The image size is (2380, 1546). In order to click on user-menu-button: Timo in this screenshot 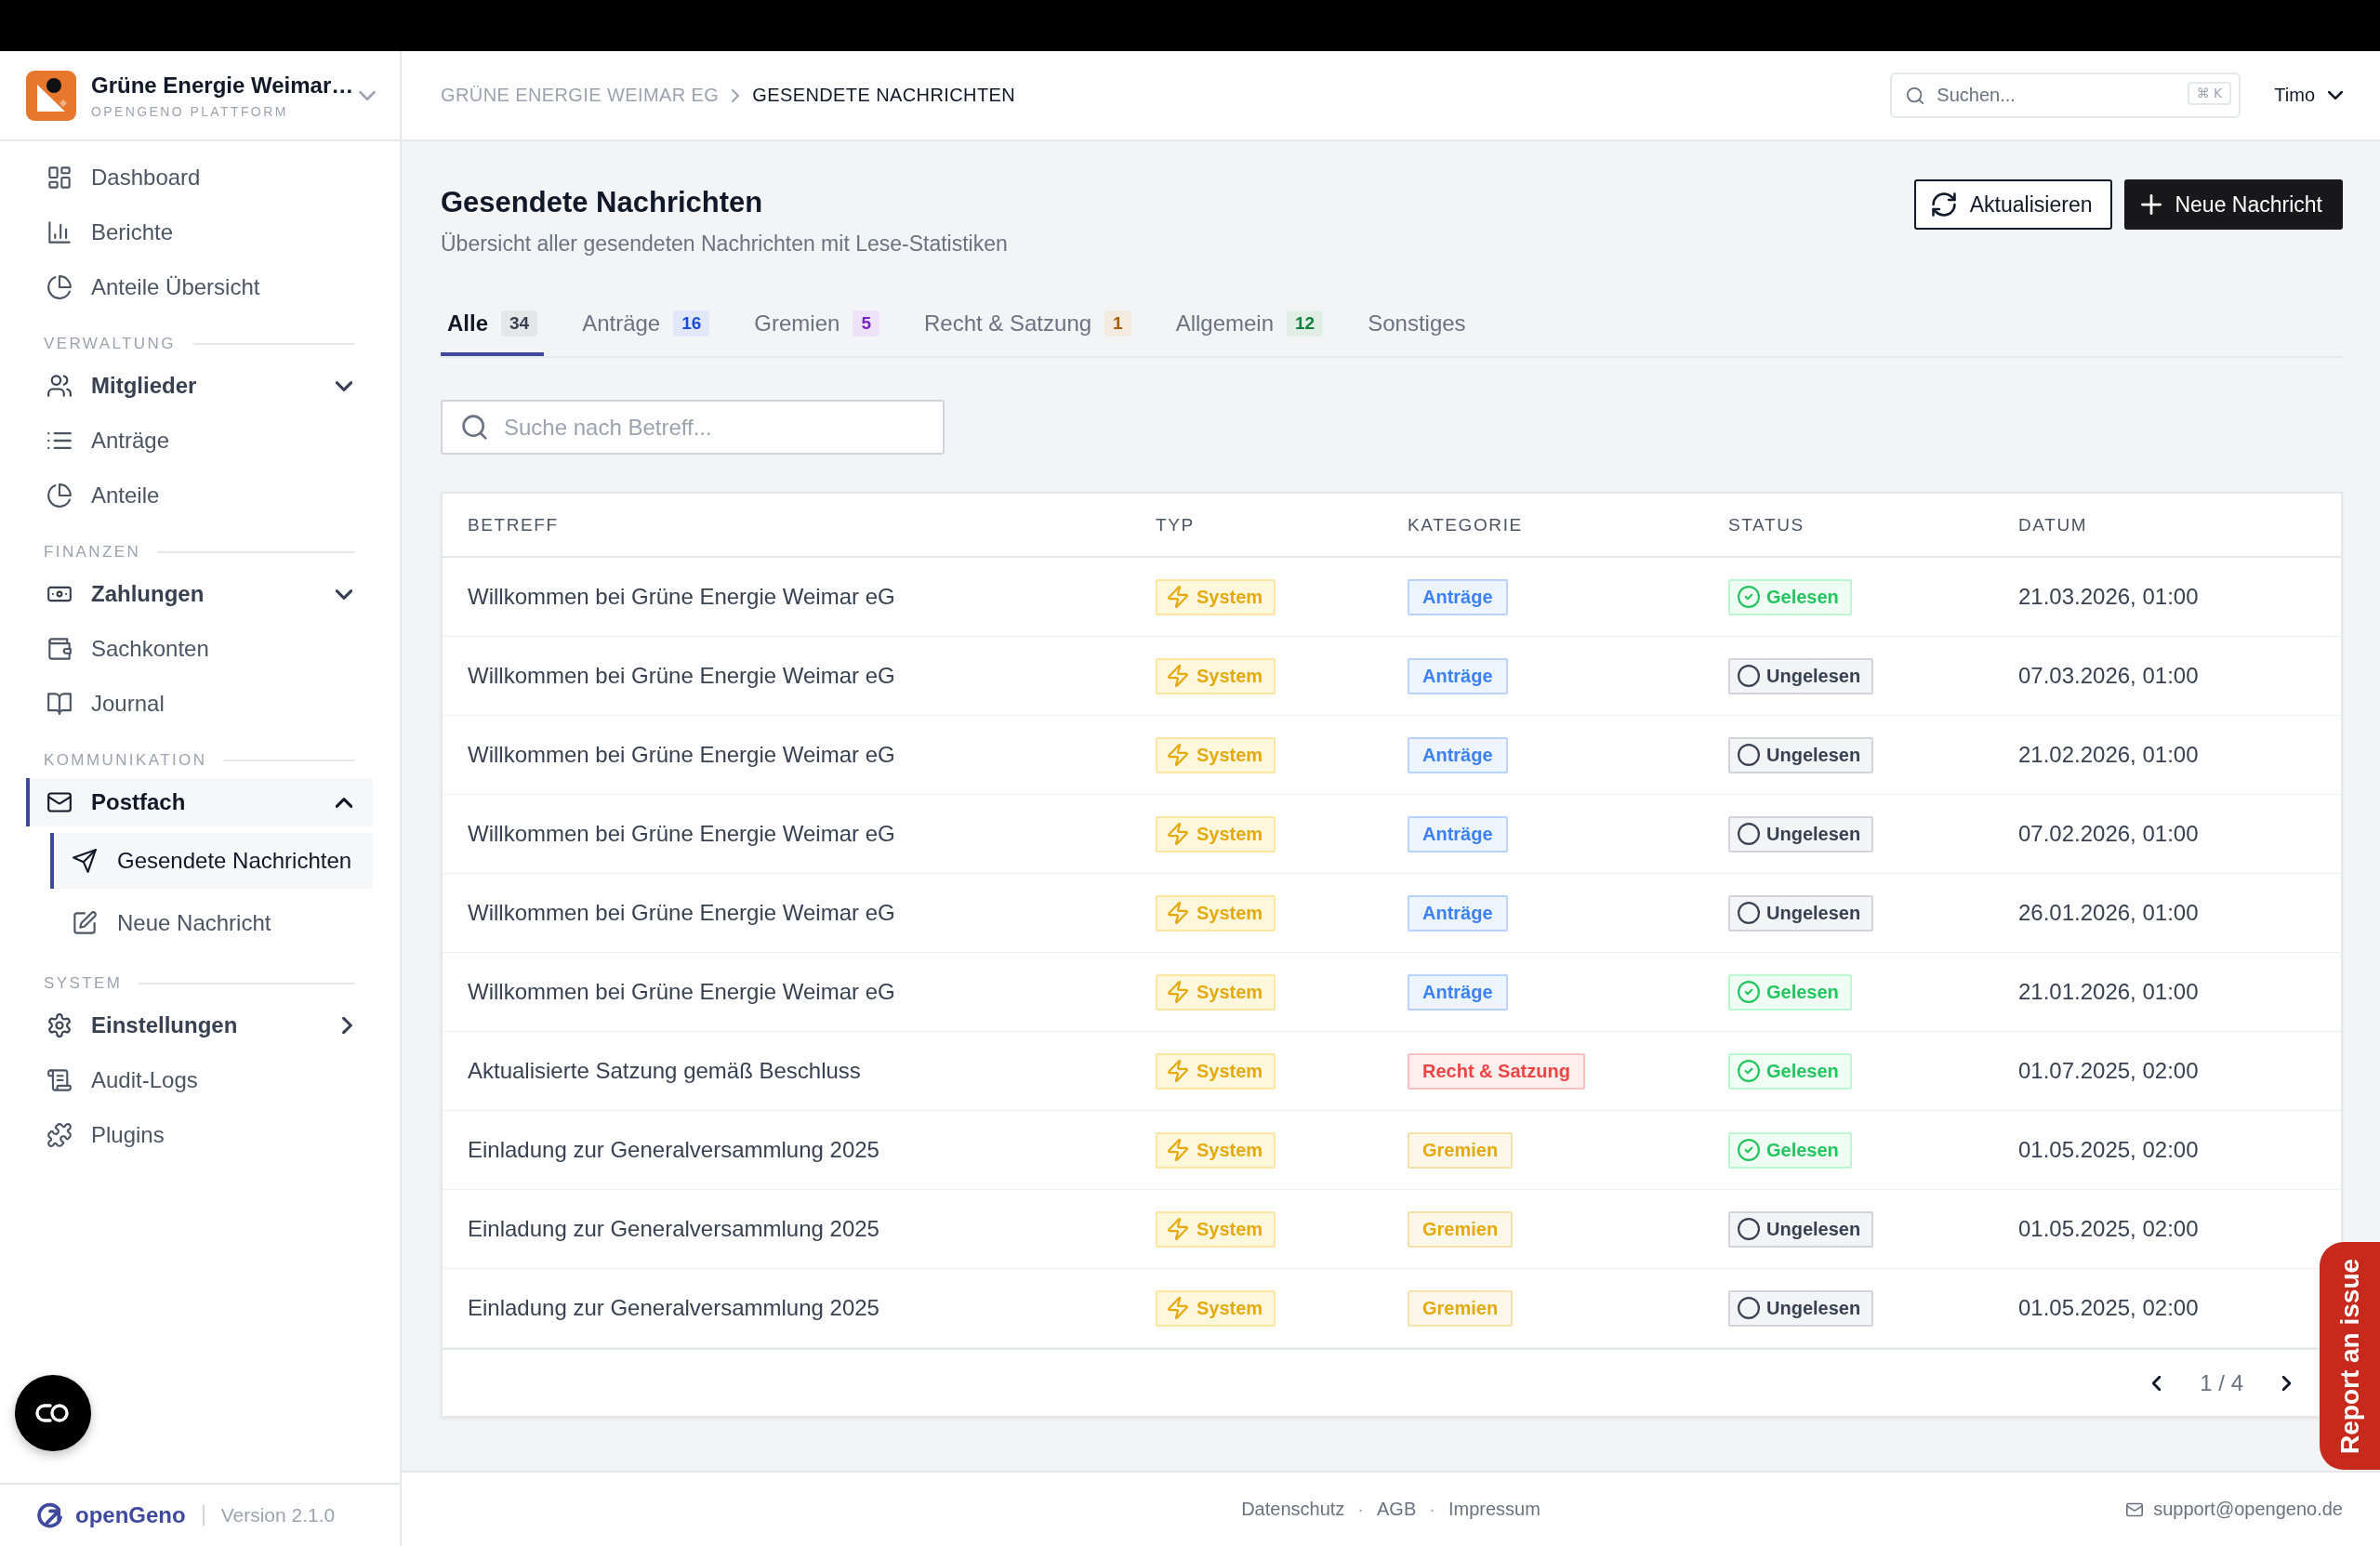, I will do `click(2308, 95)`.